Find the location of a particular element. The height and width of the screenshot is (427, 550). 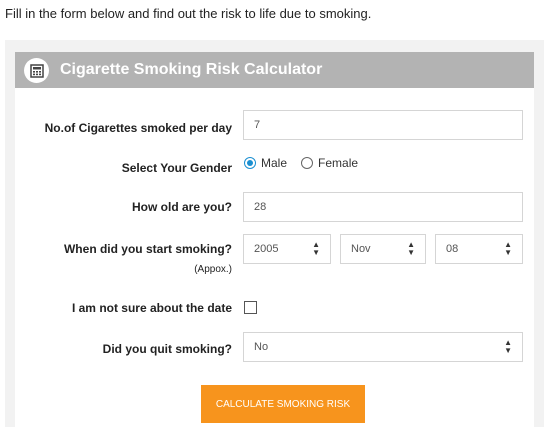

start-year-select: 2005 ▲ ▼ is located at coordinates (287, 249).